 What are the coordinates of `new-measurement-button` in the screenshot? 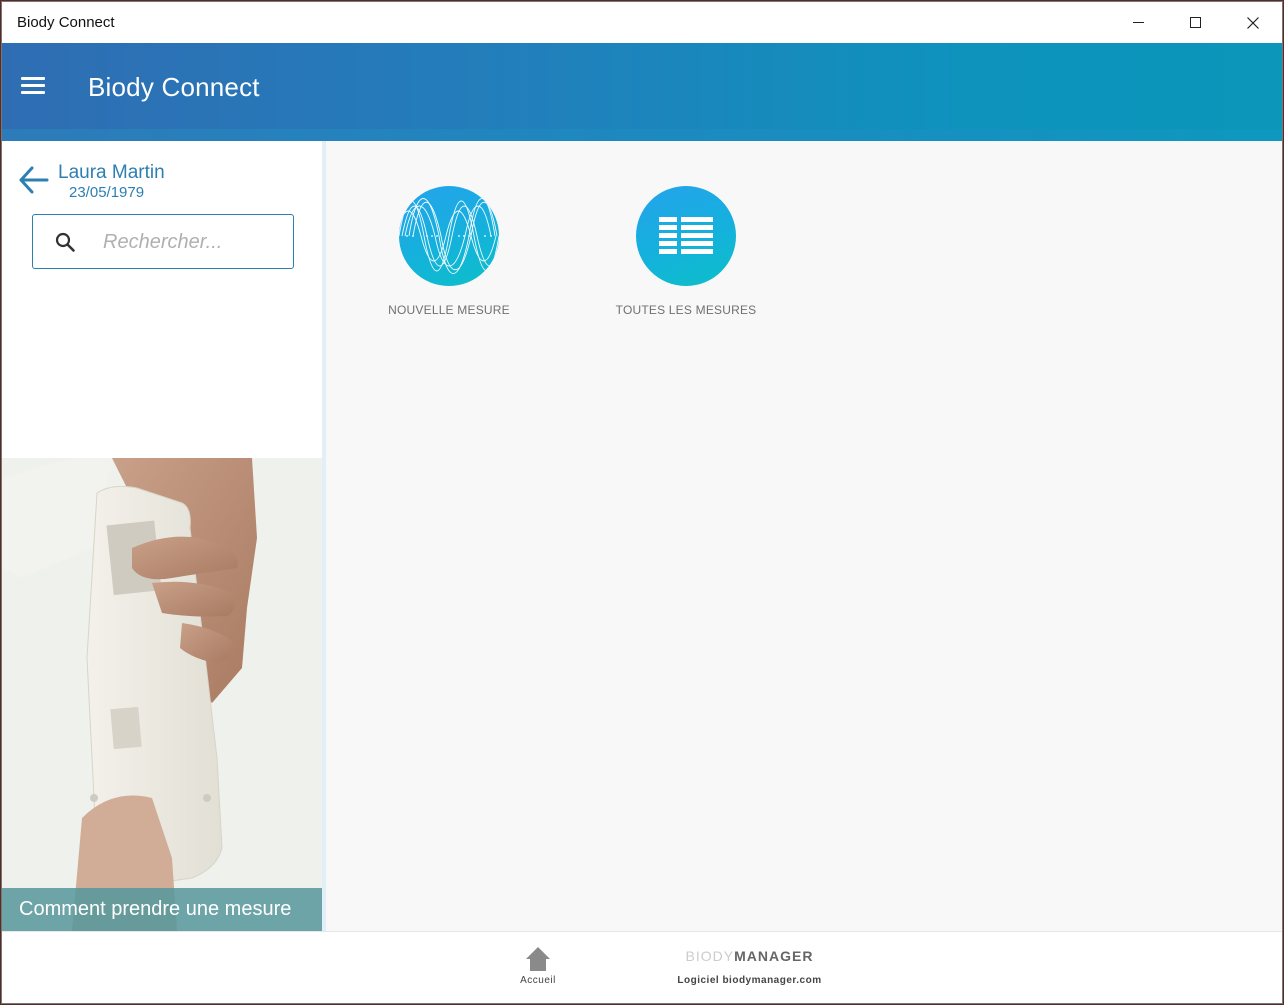 It's located at (449, 236).